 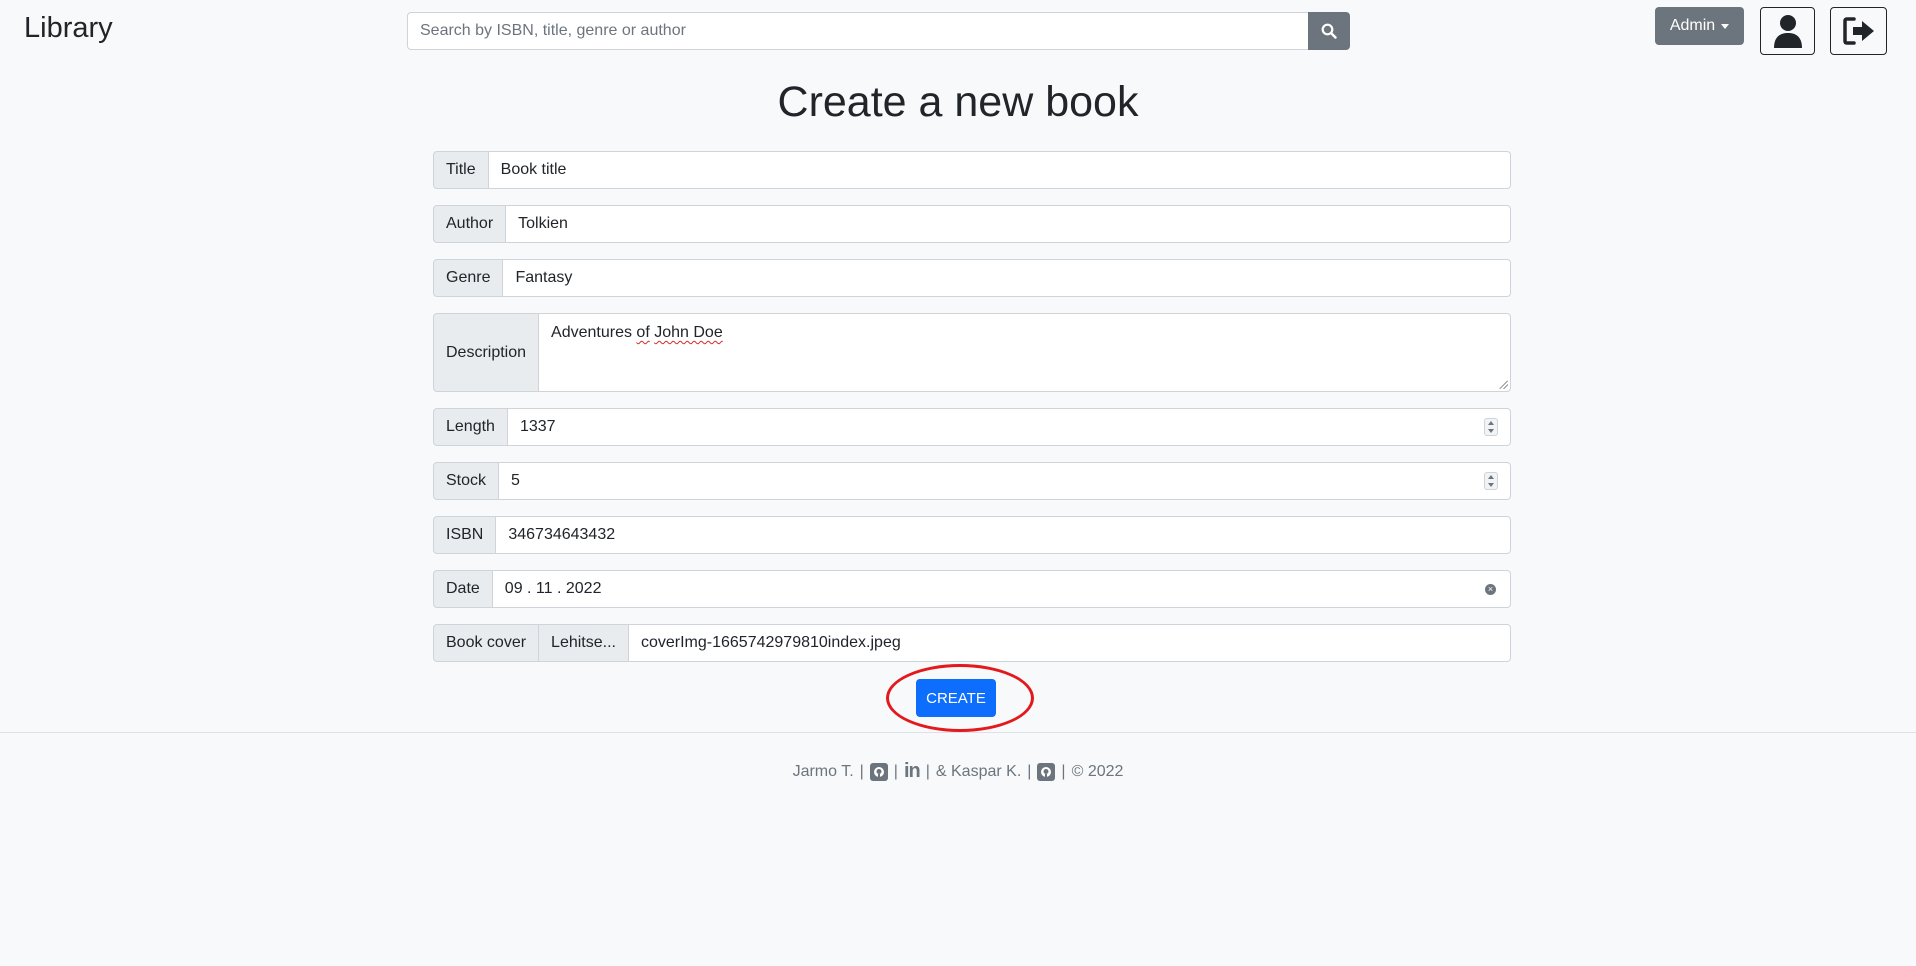 I want to click on genre-row: Genre Fantasy, so click(x=972, y=278).